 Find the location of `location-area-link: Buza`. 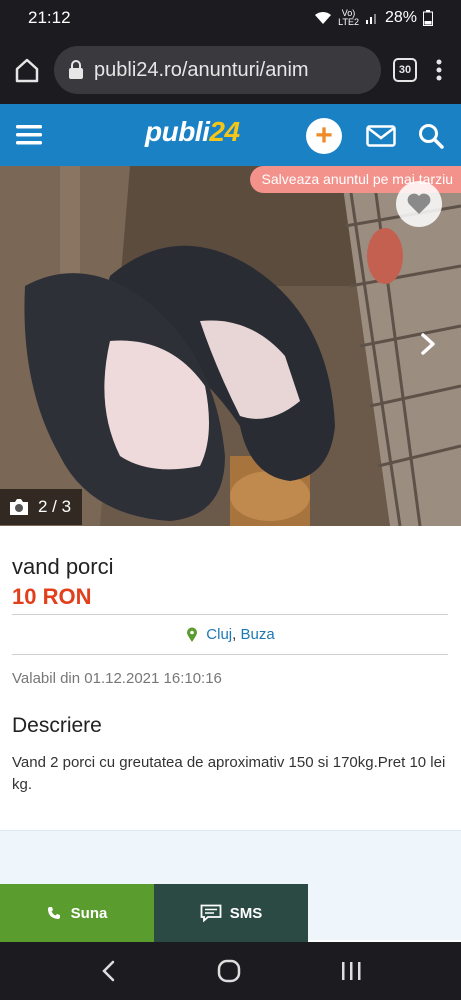

location-area-link: Buza is located at coordinates (257, 634).